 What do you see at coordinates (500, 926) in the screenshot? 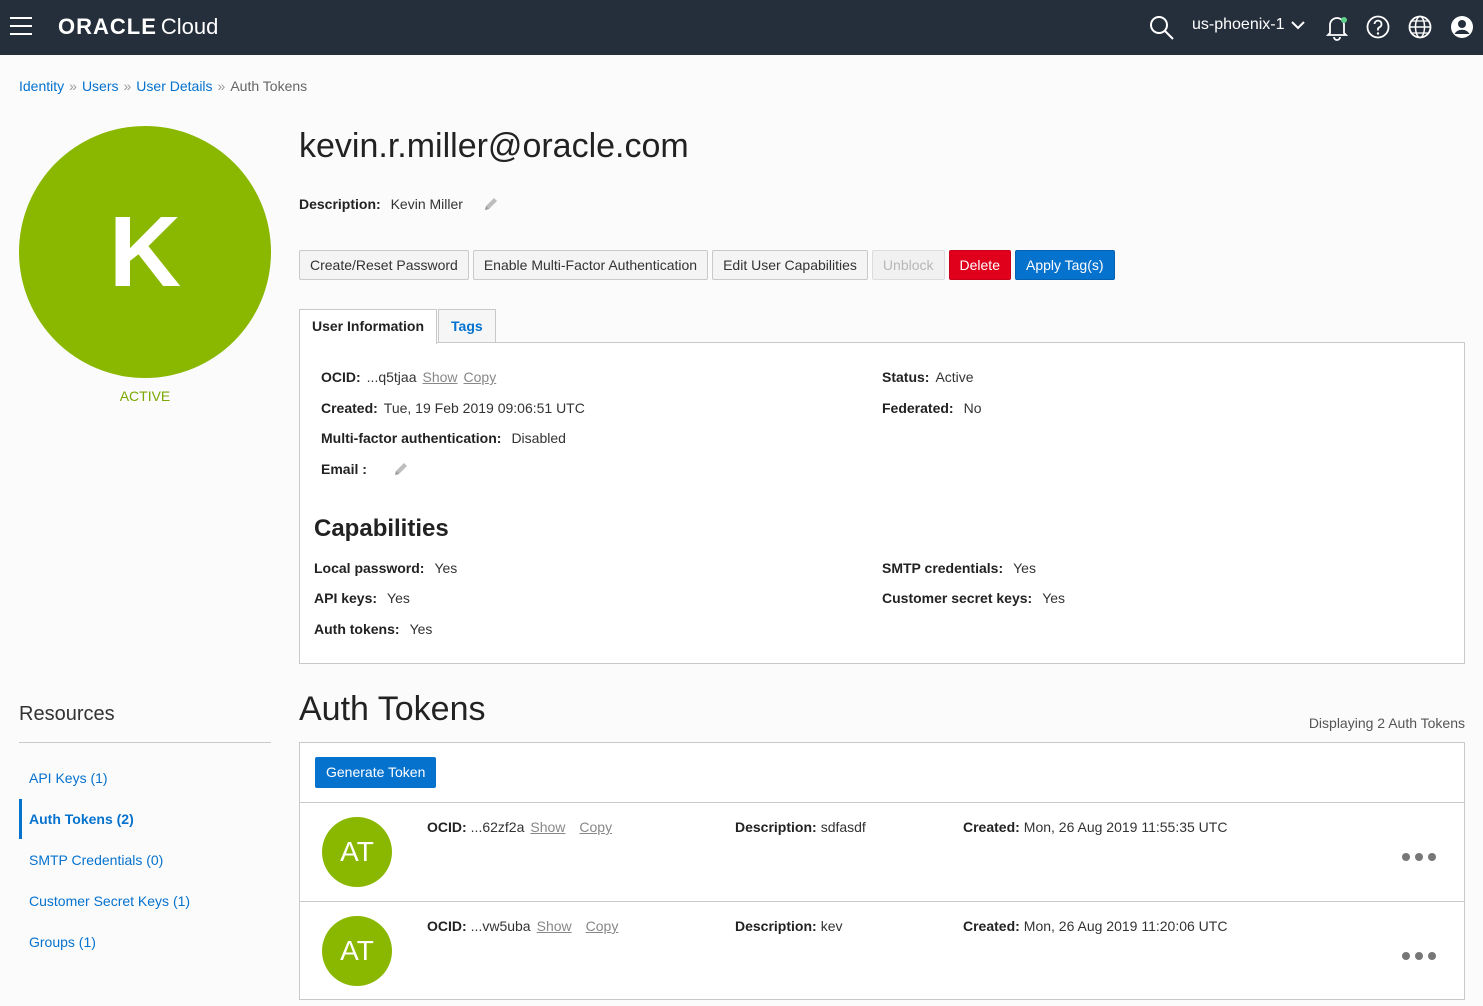
I see `token-ocid-value: ...vw5uba` at bounding box center [500, 926].